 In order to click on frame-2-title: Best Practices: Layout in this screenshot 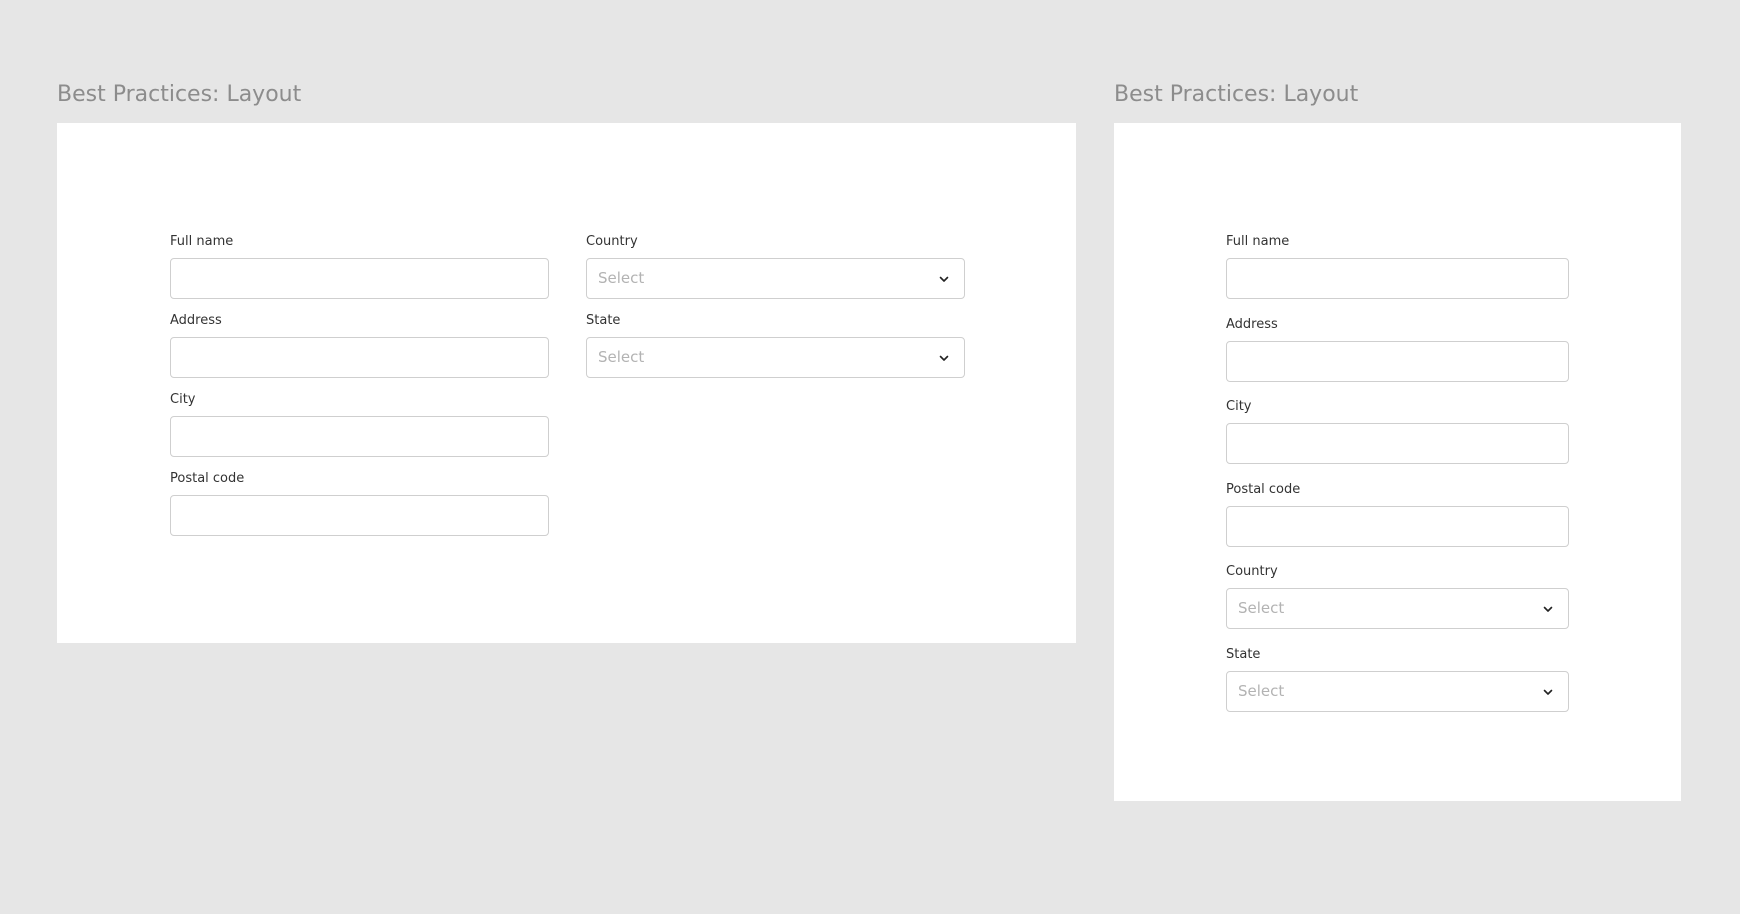, I will do `click(1236, 94)`.